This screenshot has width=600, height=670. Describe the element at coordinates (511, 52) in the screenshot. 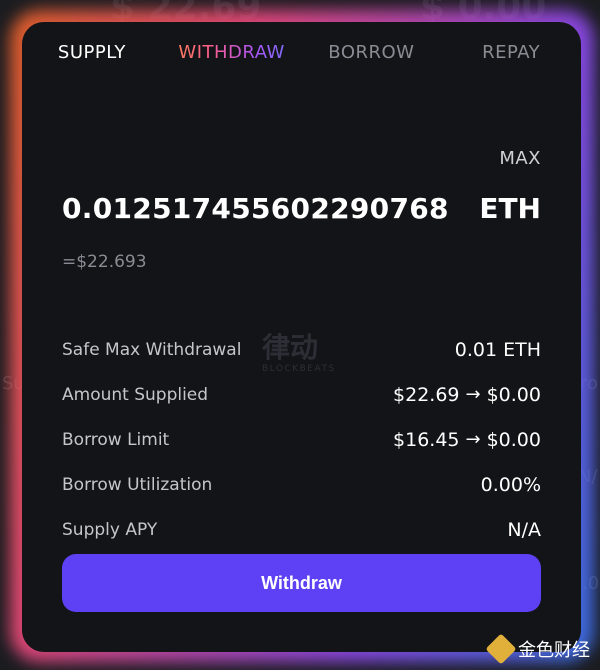

I see `tab-repay: REPAY` at that location.